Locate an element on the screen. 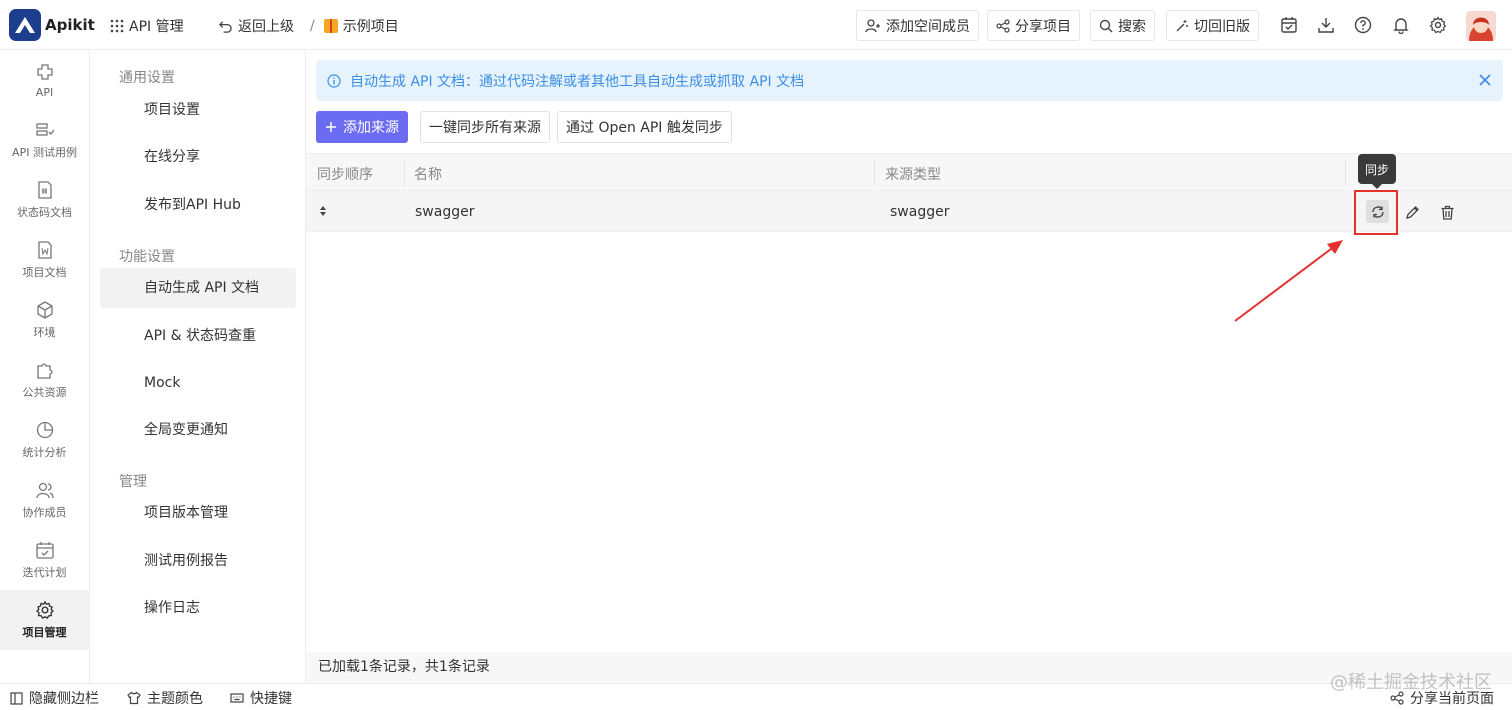 This screenshot has width=1512, height=710. source-name-cell: swagger is located at coordinates (445, 212).